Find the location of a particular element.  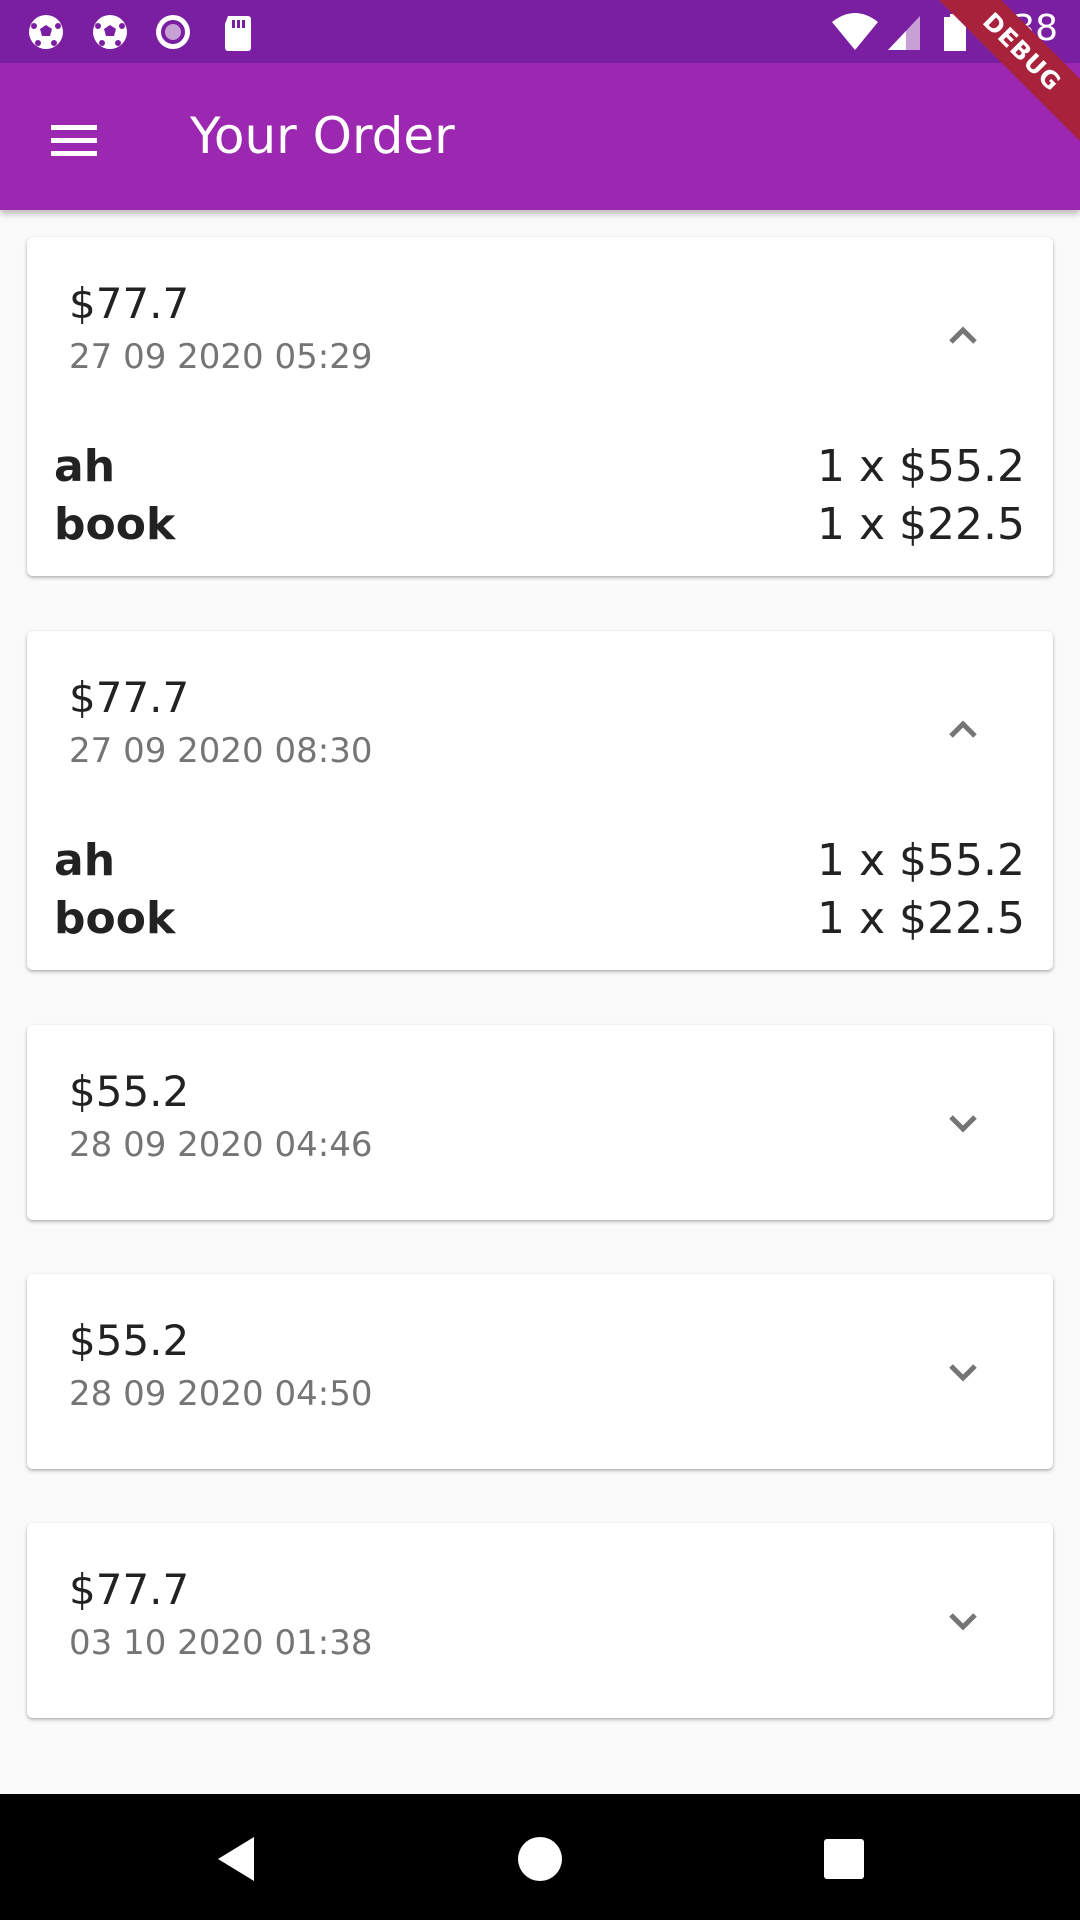

order-date: 27 09 2020 05:29 is located at coordinates (221, 357).